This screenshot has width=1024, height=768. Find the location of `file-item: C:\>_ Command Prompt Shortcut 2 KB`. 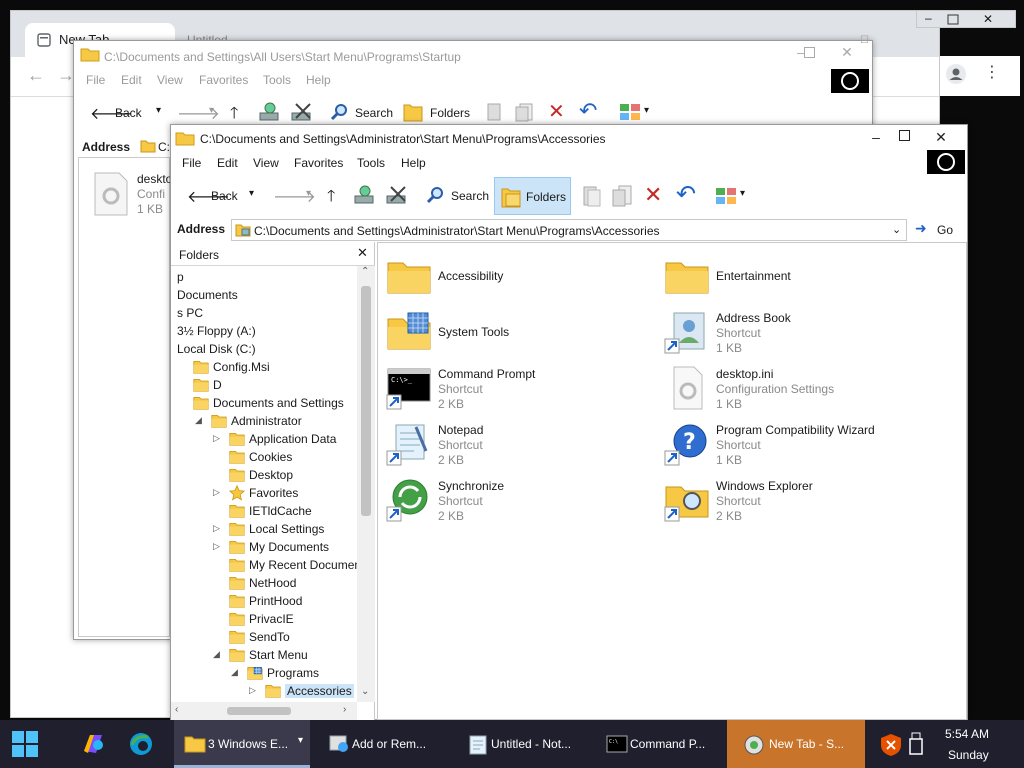

file-item: C:\>_ Command Prompt Shortcut 2 KB is located at coordinates (521, 390).